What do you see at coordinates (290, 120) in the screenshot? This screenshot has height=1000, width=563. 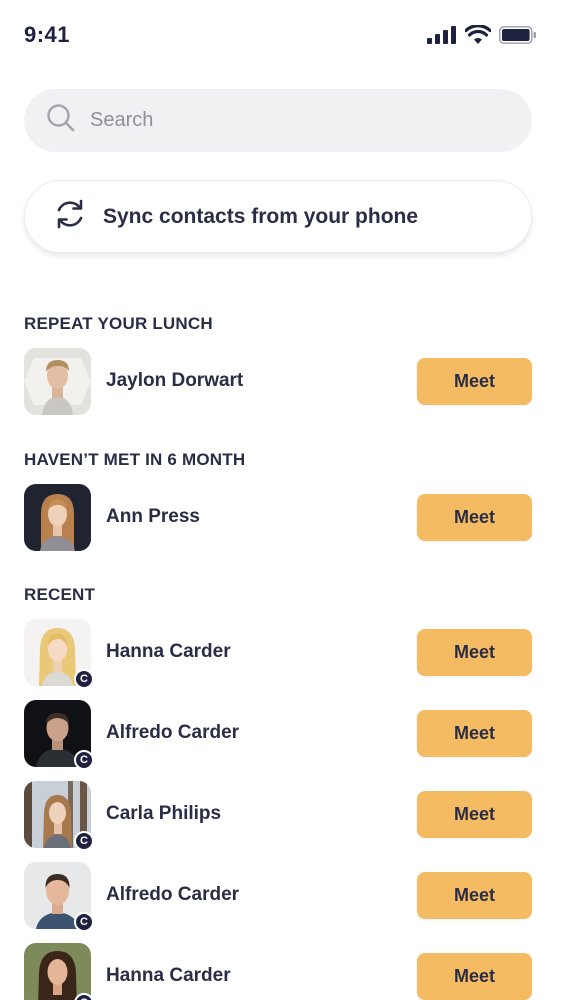 I see `search-input` at bounding box center [290, 120].